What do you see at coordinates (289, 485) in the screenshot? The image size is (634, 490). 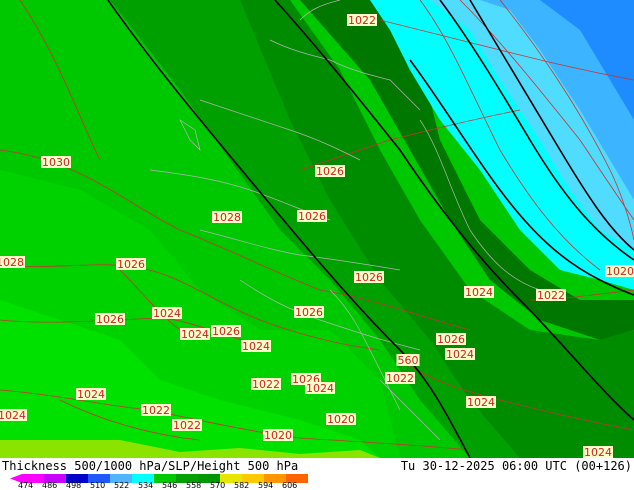 I see `legend-tick-label: 606` at bounding box center [289, 485].